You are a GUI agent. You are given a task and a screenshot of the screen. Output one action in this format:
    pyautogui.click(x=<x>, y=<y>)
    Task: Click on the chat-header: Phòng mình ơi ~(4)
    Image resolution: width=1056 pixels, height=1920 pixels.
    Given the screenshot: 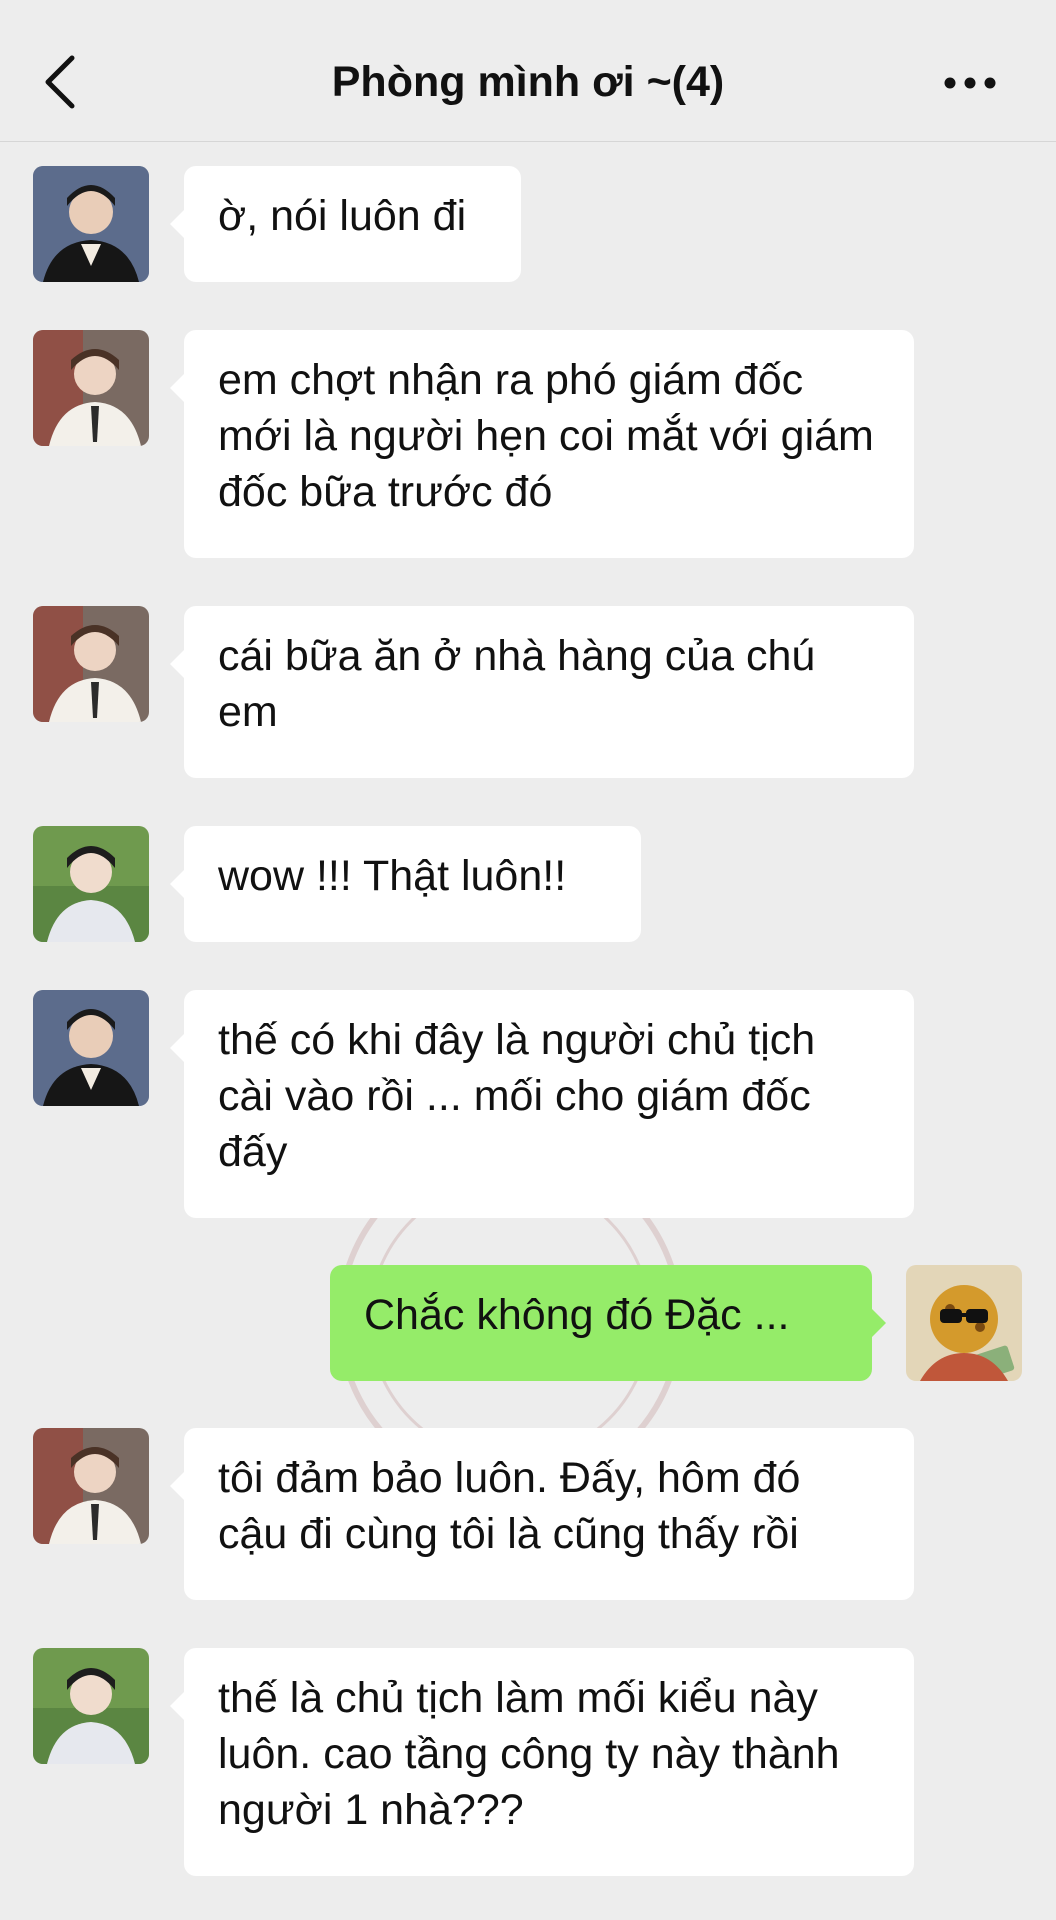 What is the action you would take?
    pyautogui.click(x=528, y=71)
    